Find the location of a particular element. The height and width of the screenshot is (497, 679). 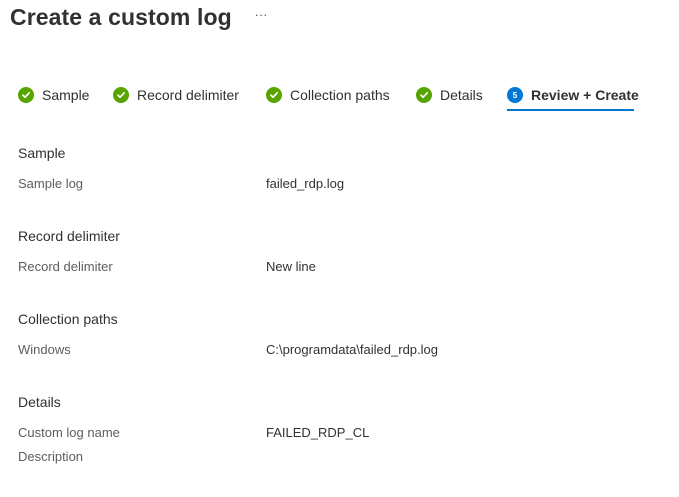

section-heading-sample: Sample is located at coordinates (42, 153).